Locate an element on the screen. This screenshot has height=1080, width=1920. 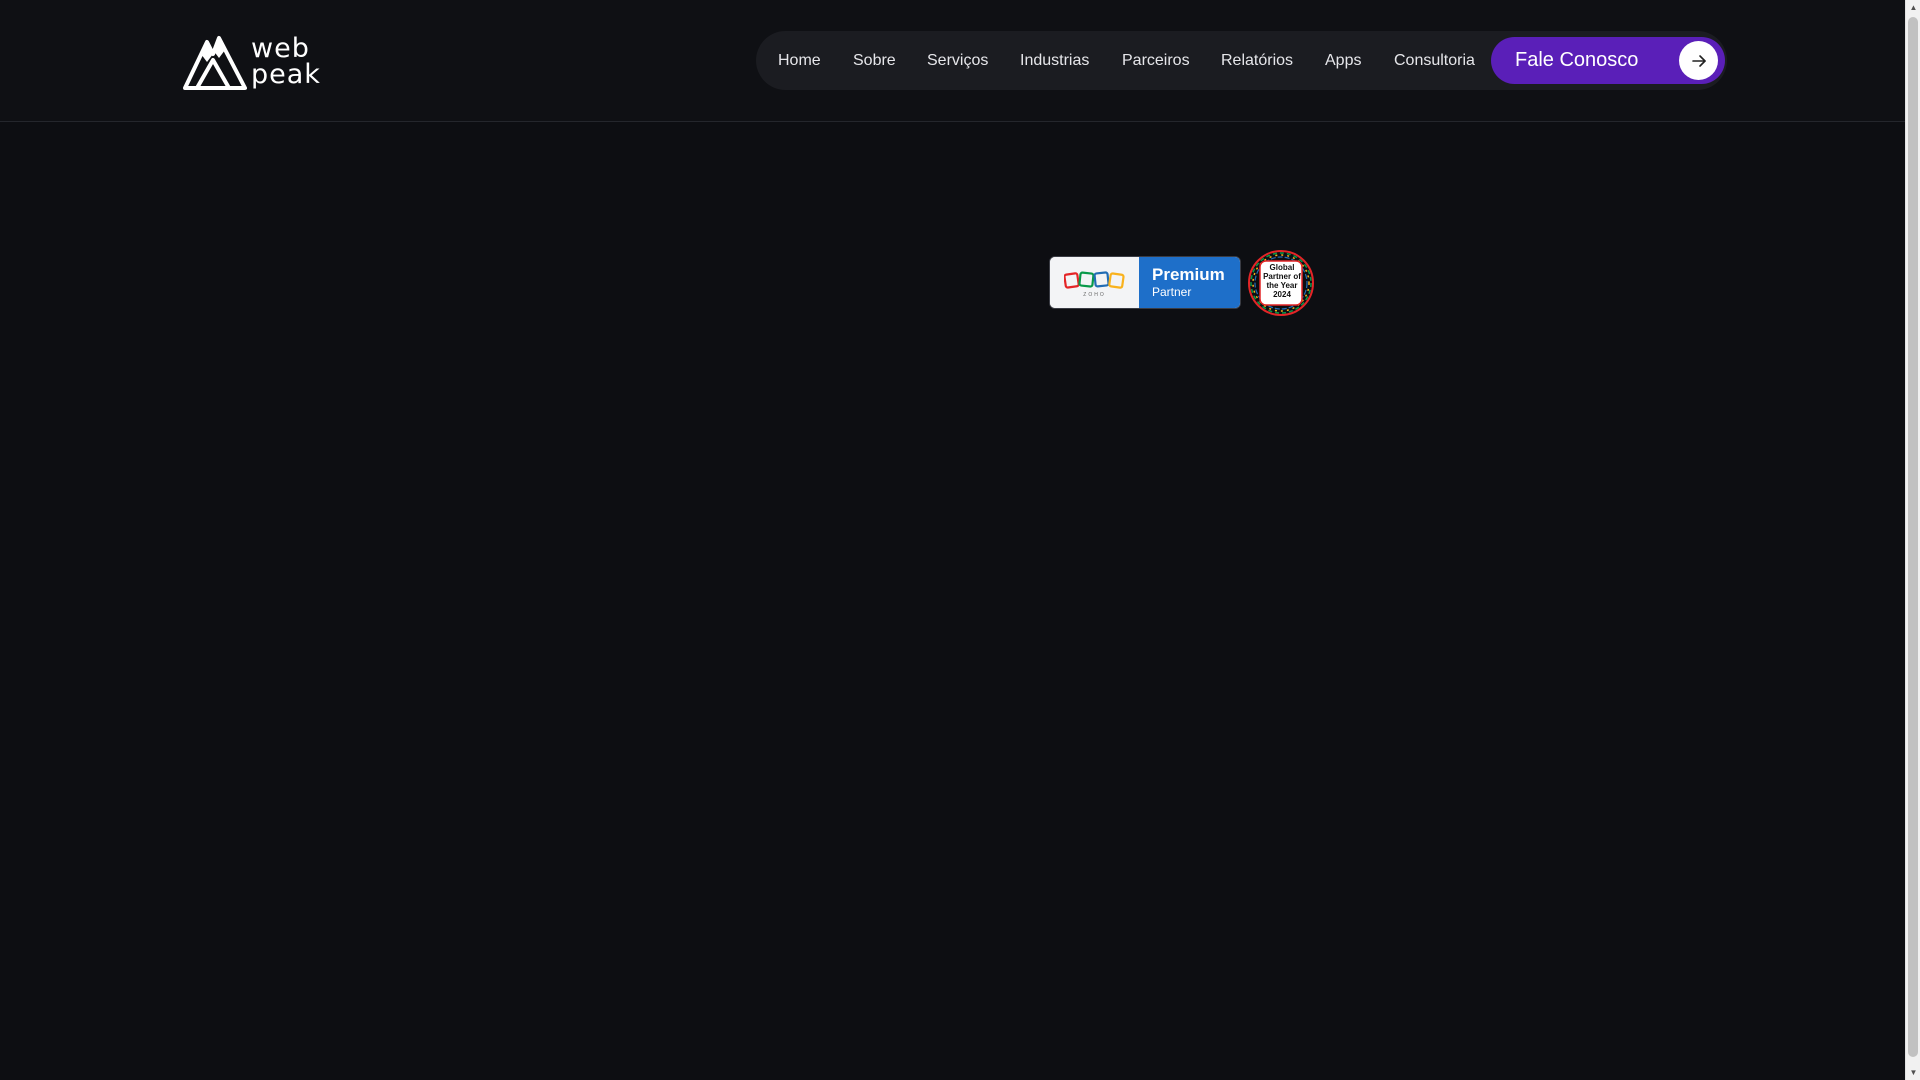
global-partner-of-the-year-badge: Global Partner of the Year 2024 is located at coordinates (1281, 283).